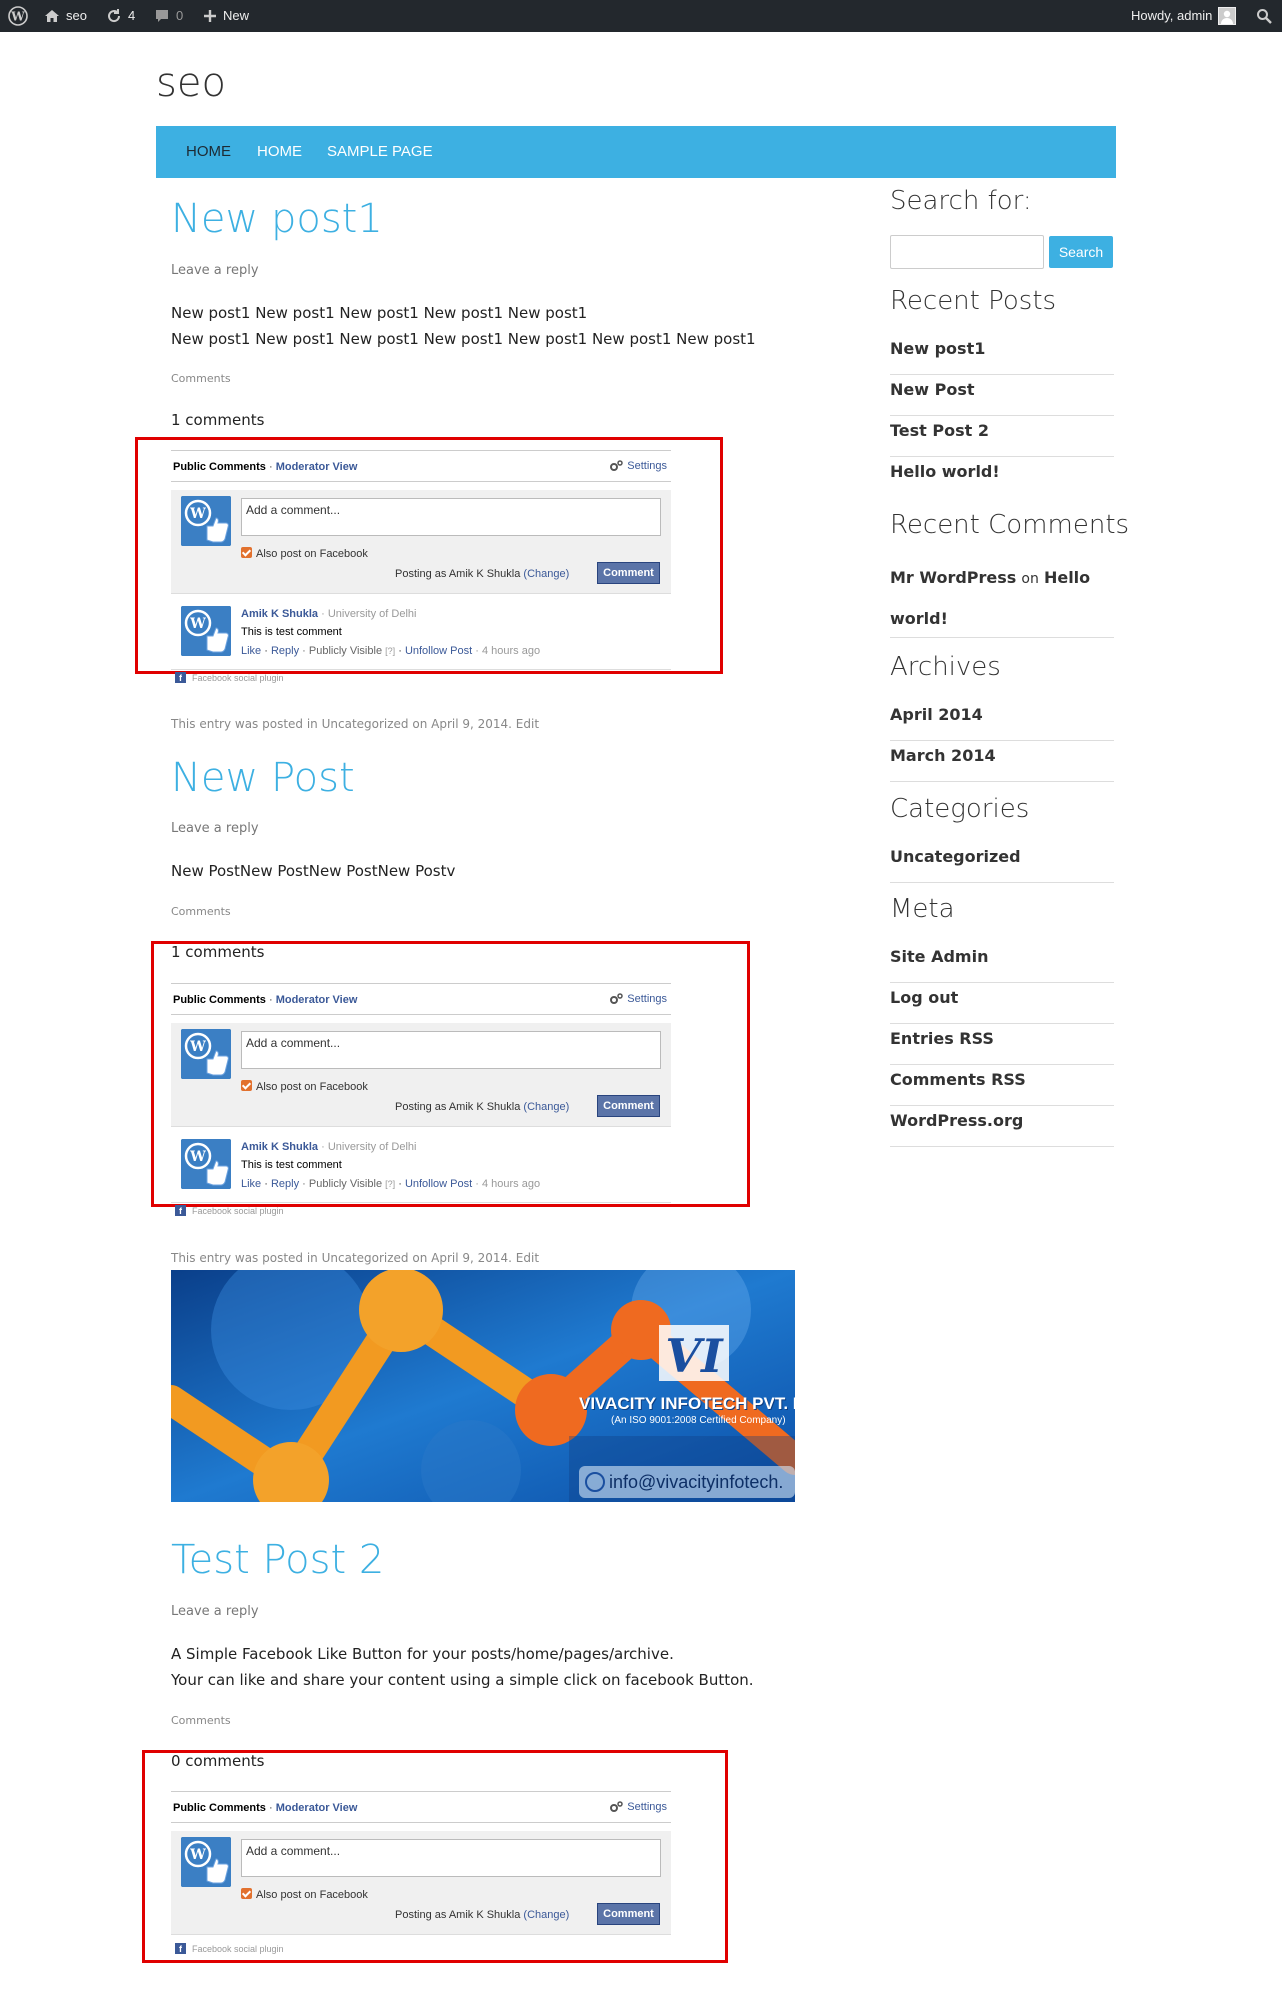  What do you see at coordinates (953, 577) in the screenshot?
I see `recent-comment-author: Mr WordPress` at bounding box center [953, 577].